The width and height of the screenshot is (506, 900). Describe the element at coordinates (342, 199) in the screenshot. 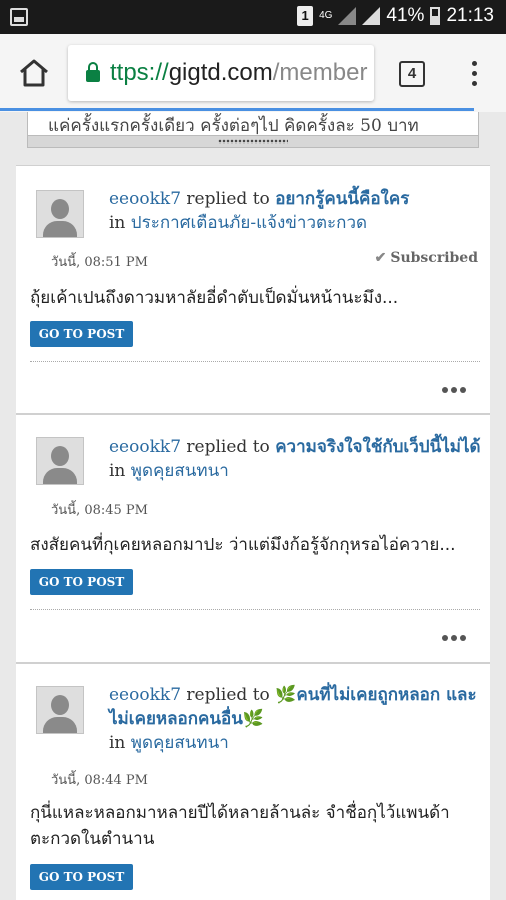

I see `thread-title-link: อยากรู้คนนี้คือใคร` at that location.